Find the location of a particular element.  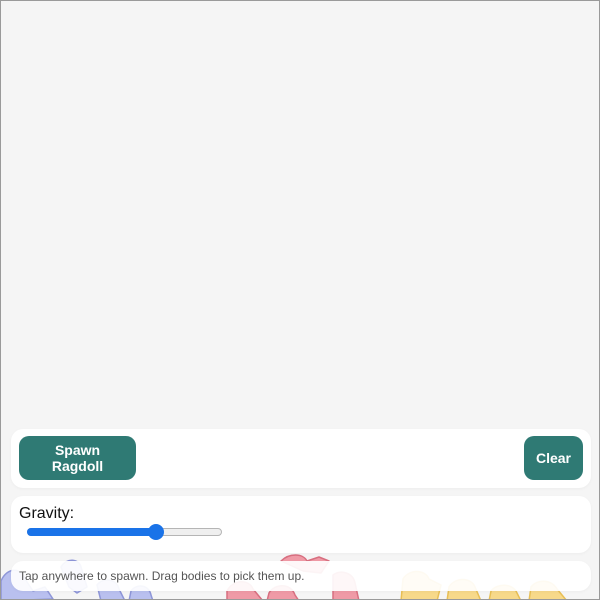

gravity-label: Gravity: is located at coordinates (47, 513).